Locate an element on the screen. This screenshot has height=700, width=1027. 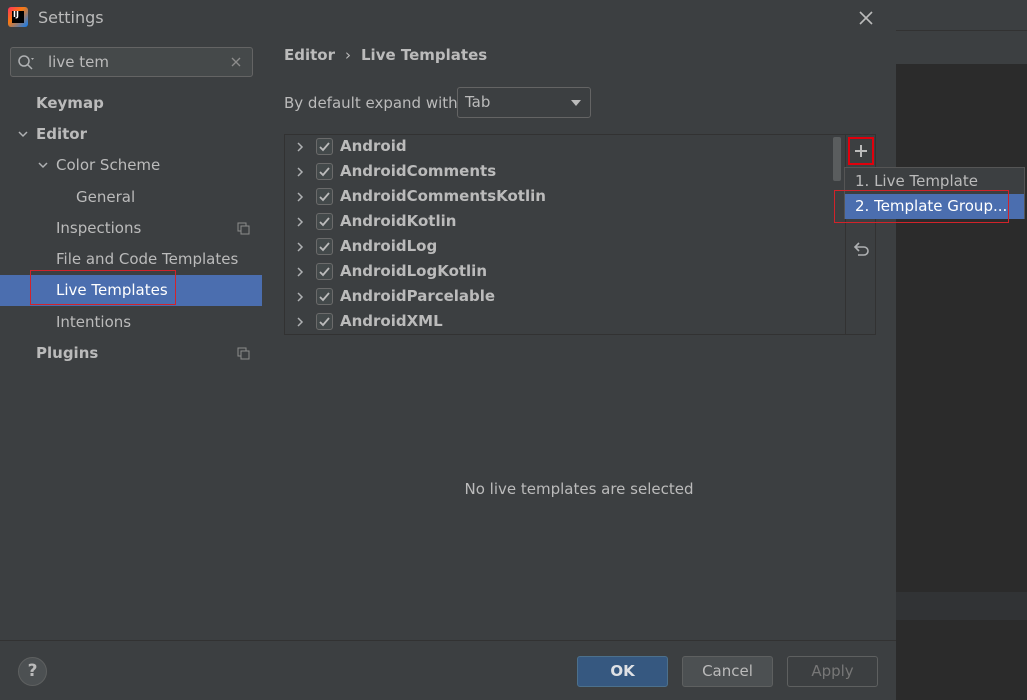
ok-button: OK is located at coordinates (622, 671).